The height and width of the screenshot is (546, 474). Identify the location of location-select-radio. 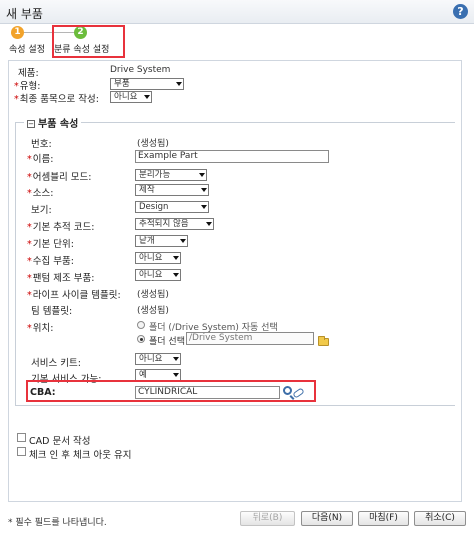
(141, 339).